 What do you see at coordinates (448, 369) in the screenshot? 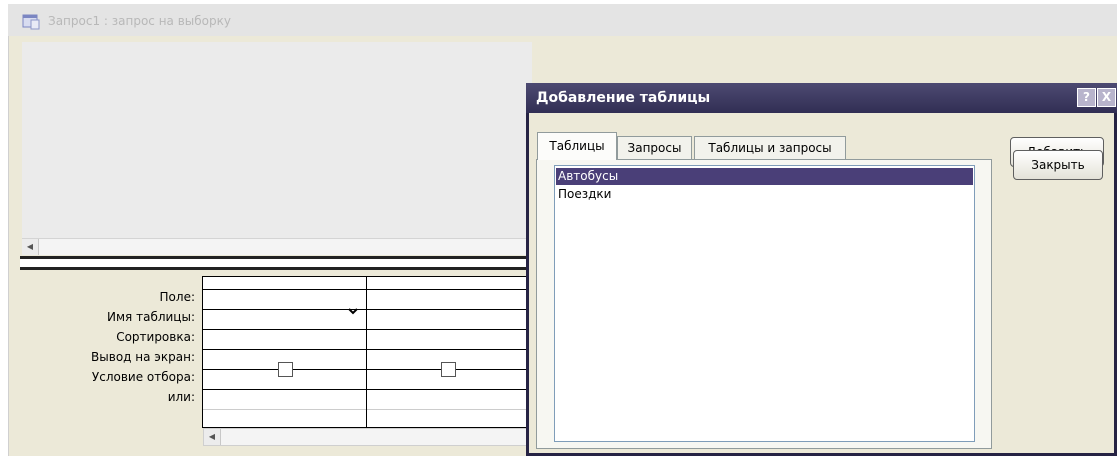
I see `show-checkbox-col2` at bounding box center [448, 369].